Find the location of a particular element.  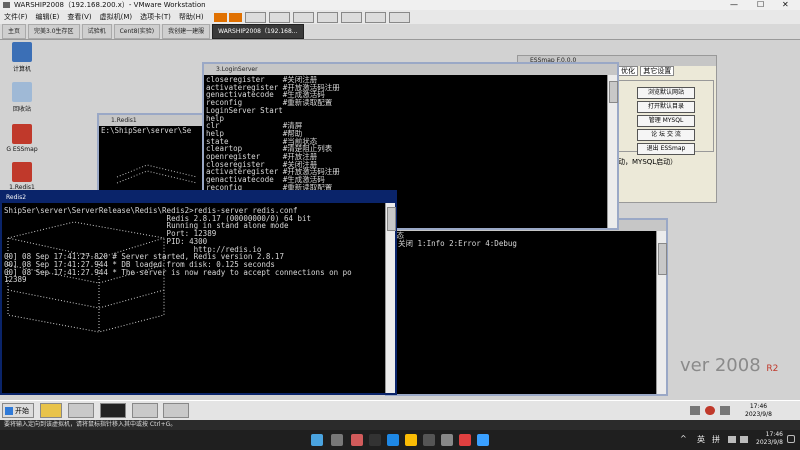

desktop-icon-essmap: G ESSmap is located at coordinates (22, 138).